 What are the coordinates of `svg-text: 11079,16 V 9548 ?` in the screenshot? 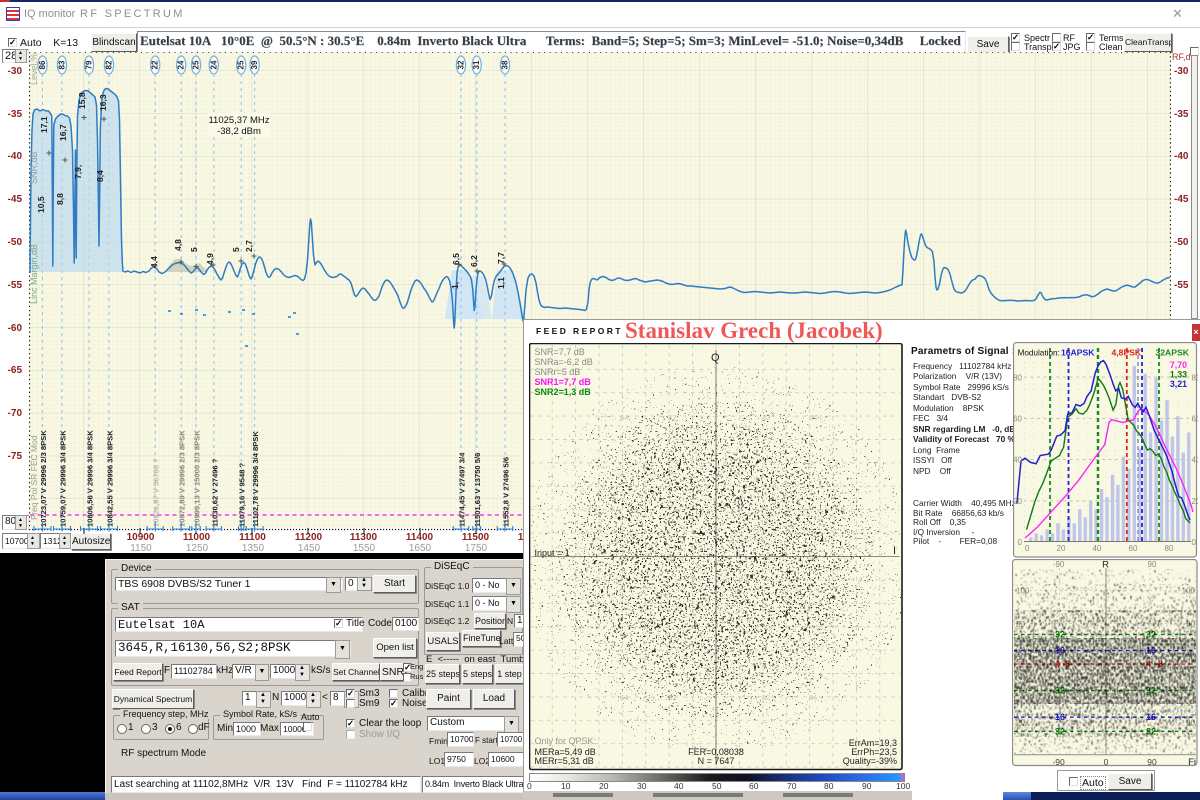 It's located at (242, 494).